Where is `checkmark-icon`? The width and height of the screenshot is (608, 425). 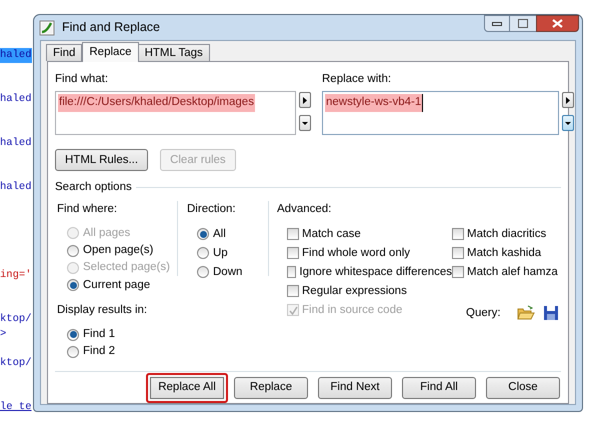 checkmark-icon is located at coordinates (293, 310).